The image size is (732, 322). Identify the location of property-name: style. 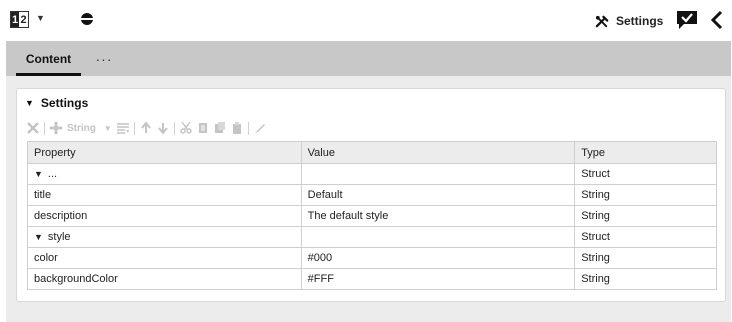
(59, 237).